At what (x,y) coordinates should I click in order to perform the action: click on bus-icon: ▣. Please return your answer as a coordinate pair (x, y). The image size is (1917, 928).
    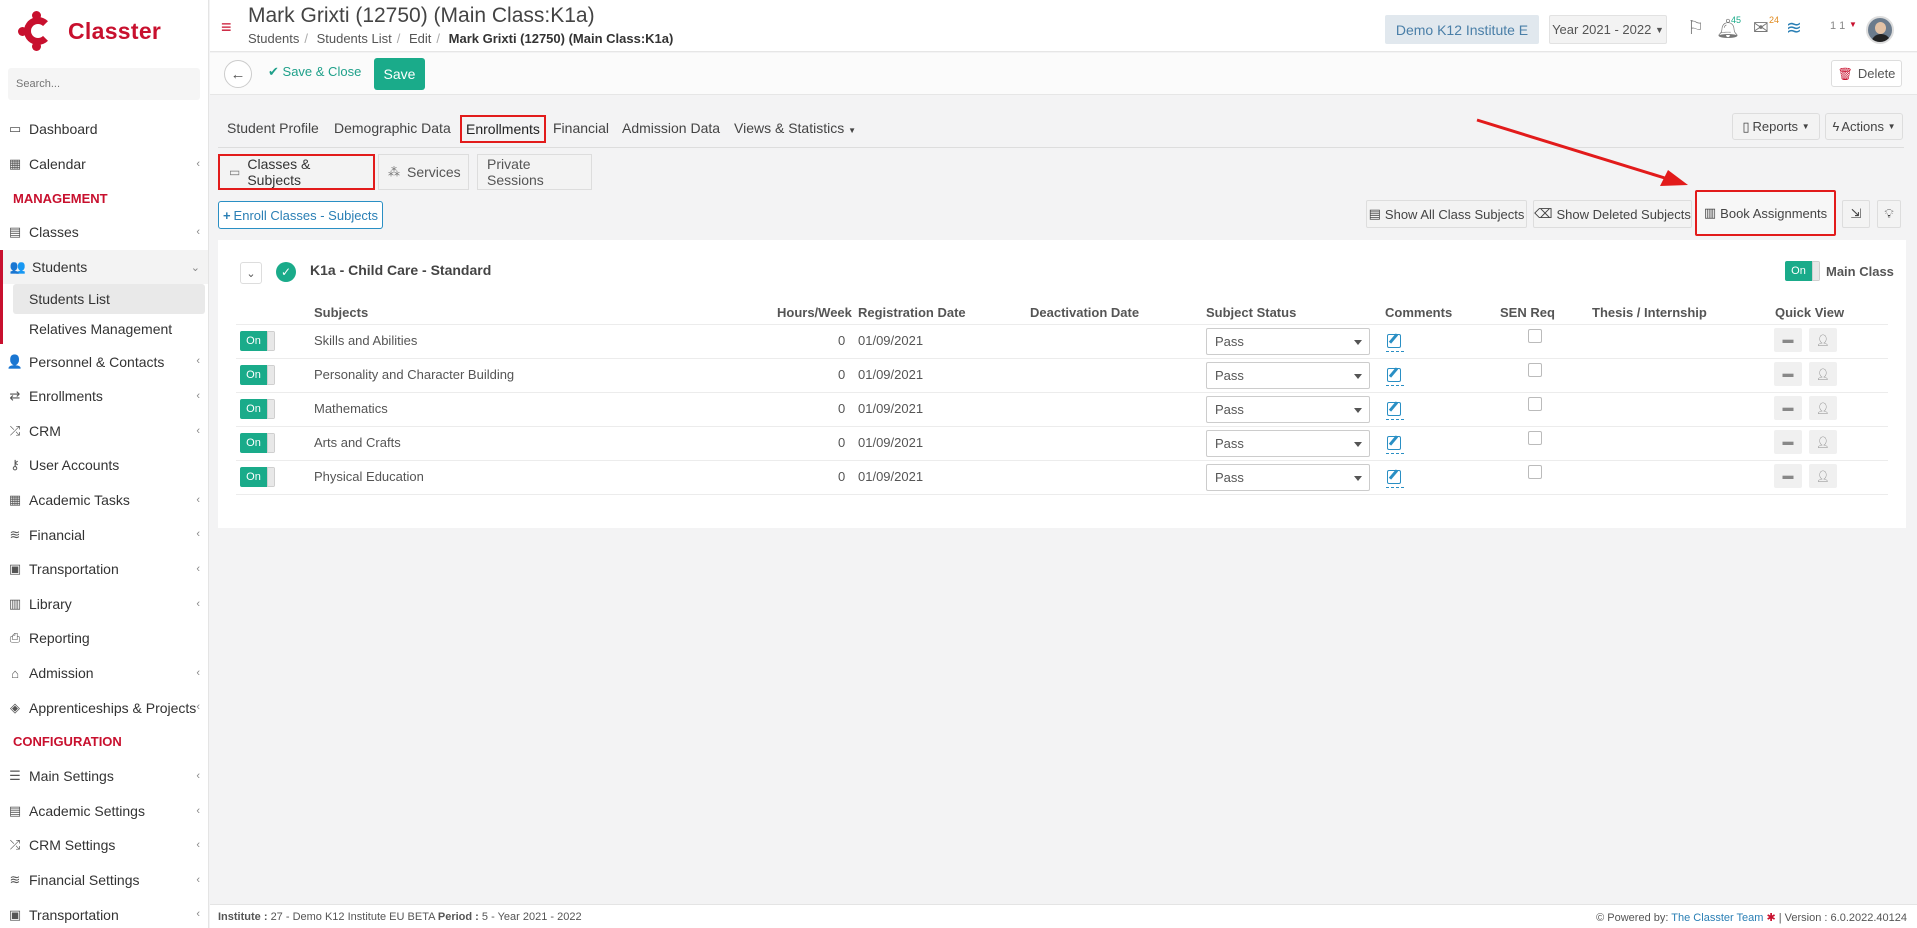
    Looking at the image, I should click on (15, 914).